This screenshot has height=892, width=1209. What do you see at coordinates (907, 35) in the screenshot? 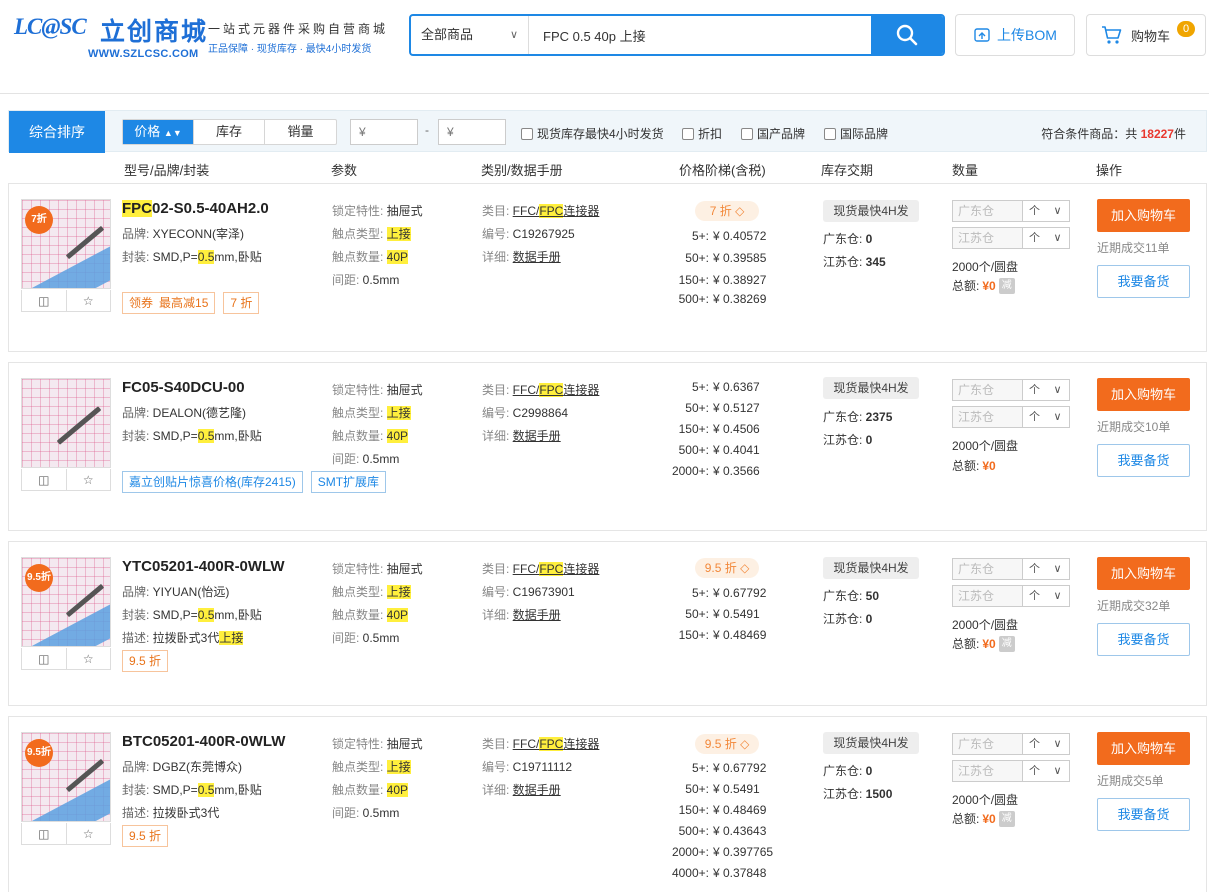
I see `search-button` at bounding box center [907, 35].